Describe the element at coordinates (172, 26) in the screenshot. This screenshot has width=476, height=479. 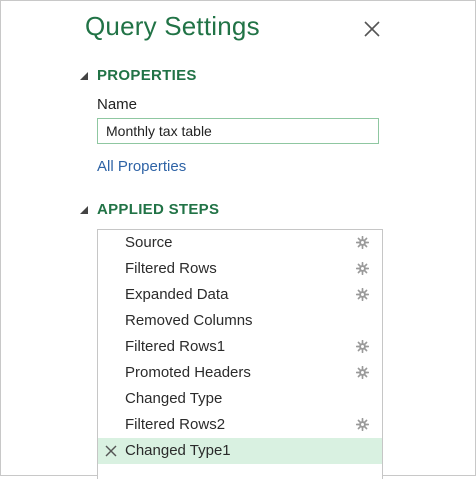
I see `pane-title: Query Settings` at that location.